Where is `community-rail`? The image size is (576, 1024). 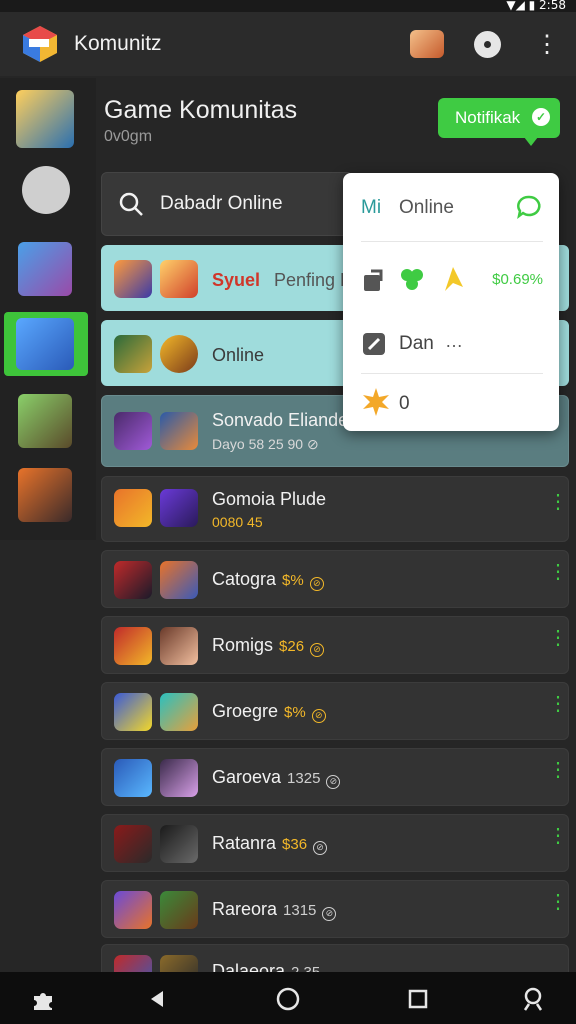
community-rail is located at coordinates (48, 309).